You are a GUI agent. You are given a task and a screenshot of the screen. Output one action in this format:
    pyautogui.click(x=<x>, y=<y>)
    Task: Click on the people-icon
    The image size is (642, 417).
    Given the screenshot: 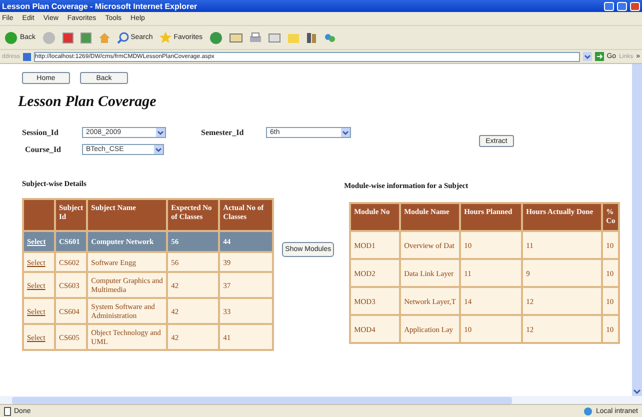 What is the action you would take?
    pyautogui.click(x=330, y=38)
    